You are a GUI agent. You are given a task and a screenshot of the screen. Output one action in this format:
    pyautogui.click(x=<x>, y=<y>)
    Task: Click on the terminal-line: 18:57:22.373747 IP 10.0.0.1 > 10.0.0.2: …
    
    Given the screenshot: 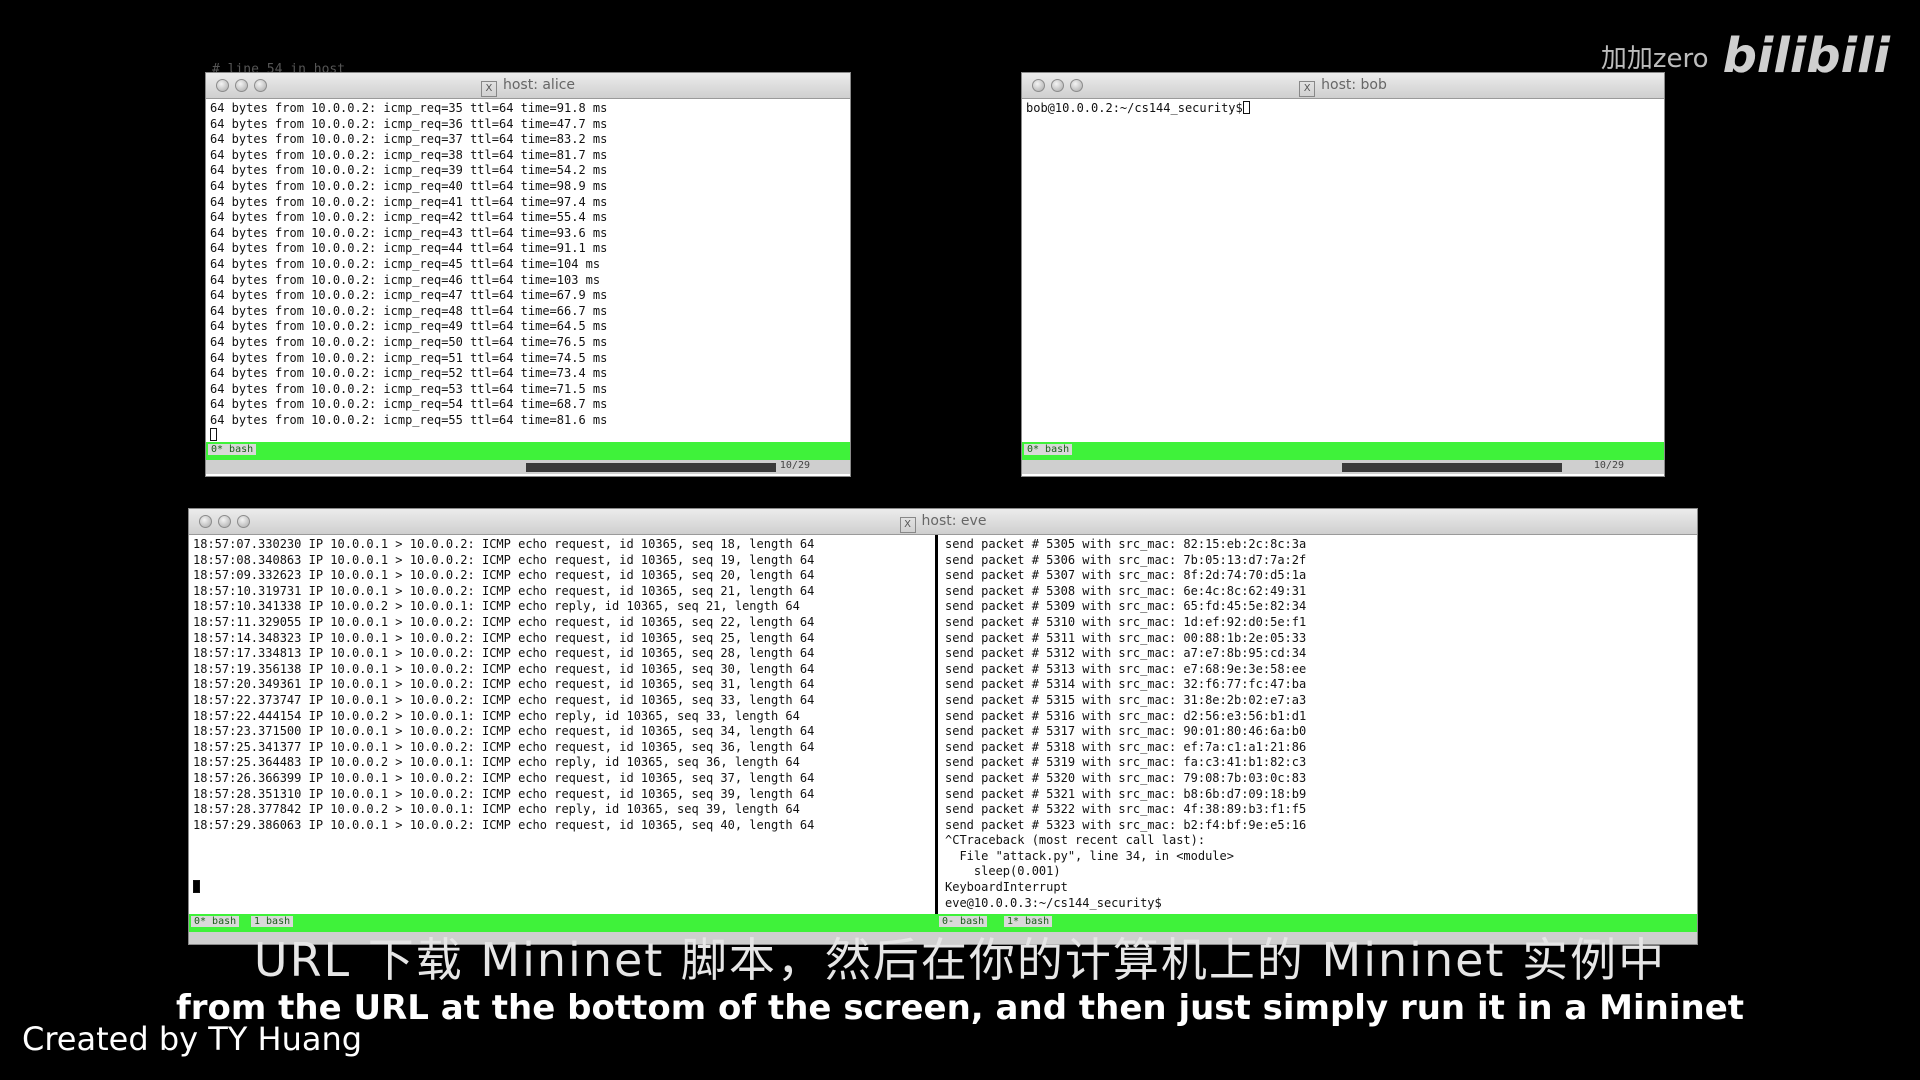 What is the action you would take?
    pyautogui.click(x=504, y=699)
    